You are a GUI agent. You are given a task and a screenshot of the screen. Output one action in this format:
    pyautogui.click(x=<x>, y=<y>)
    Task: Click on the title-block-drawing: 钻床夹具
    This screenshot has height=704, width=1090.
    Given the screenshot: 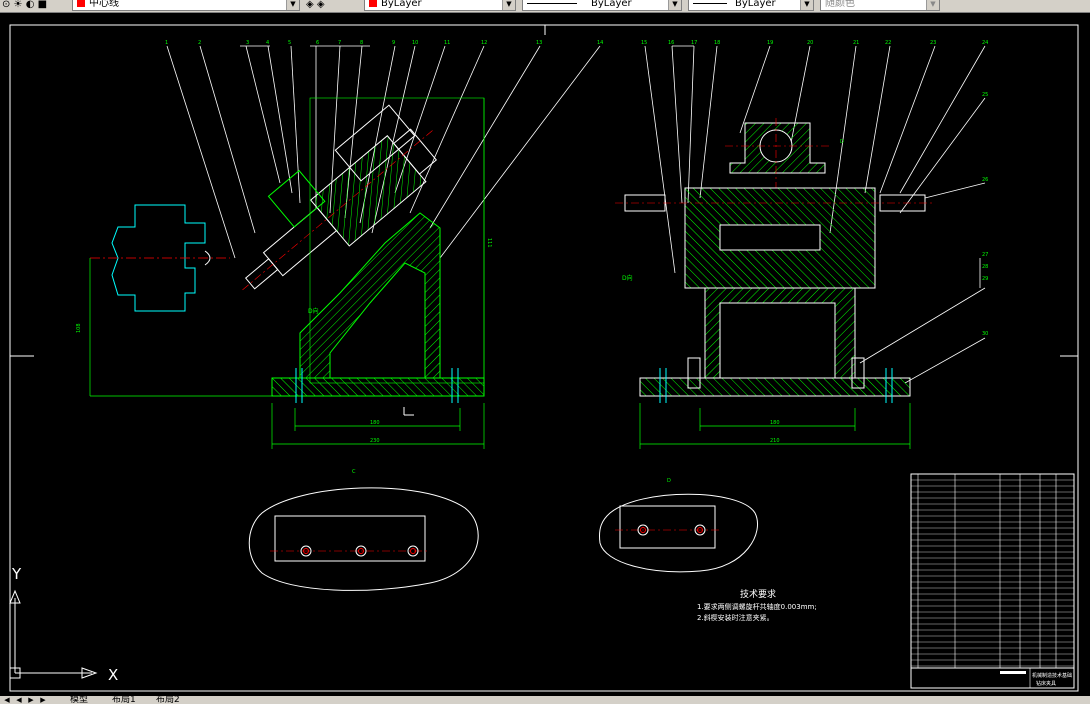 What is the action you would take?
    pyautogui.click(x=1046, y=683)
    